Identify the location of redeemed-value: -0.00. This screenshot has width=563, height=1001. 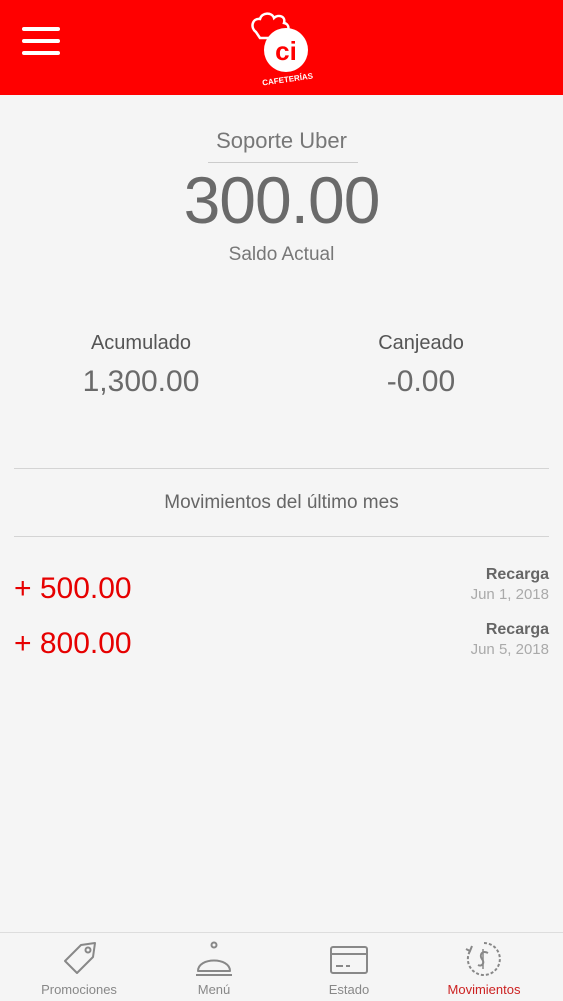
(421, 381).